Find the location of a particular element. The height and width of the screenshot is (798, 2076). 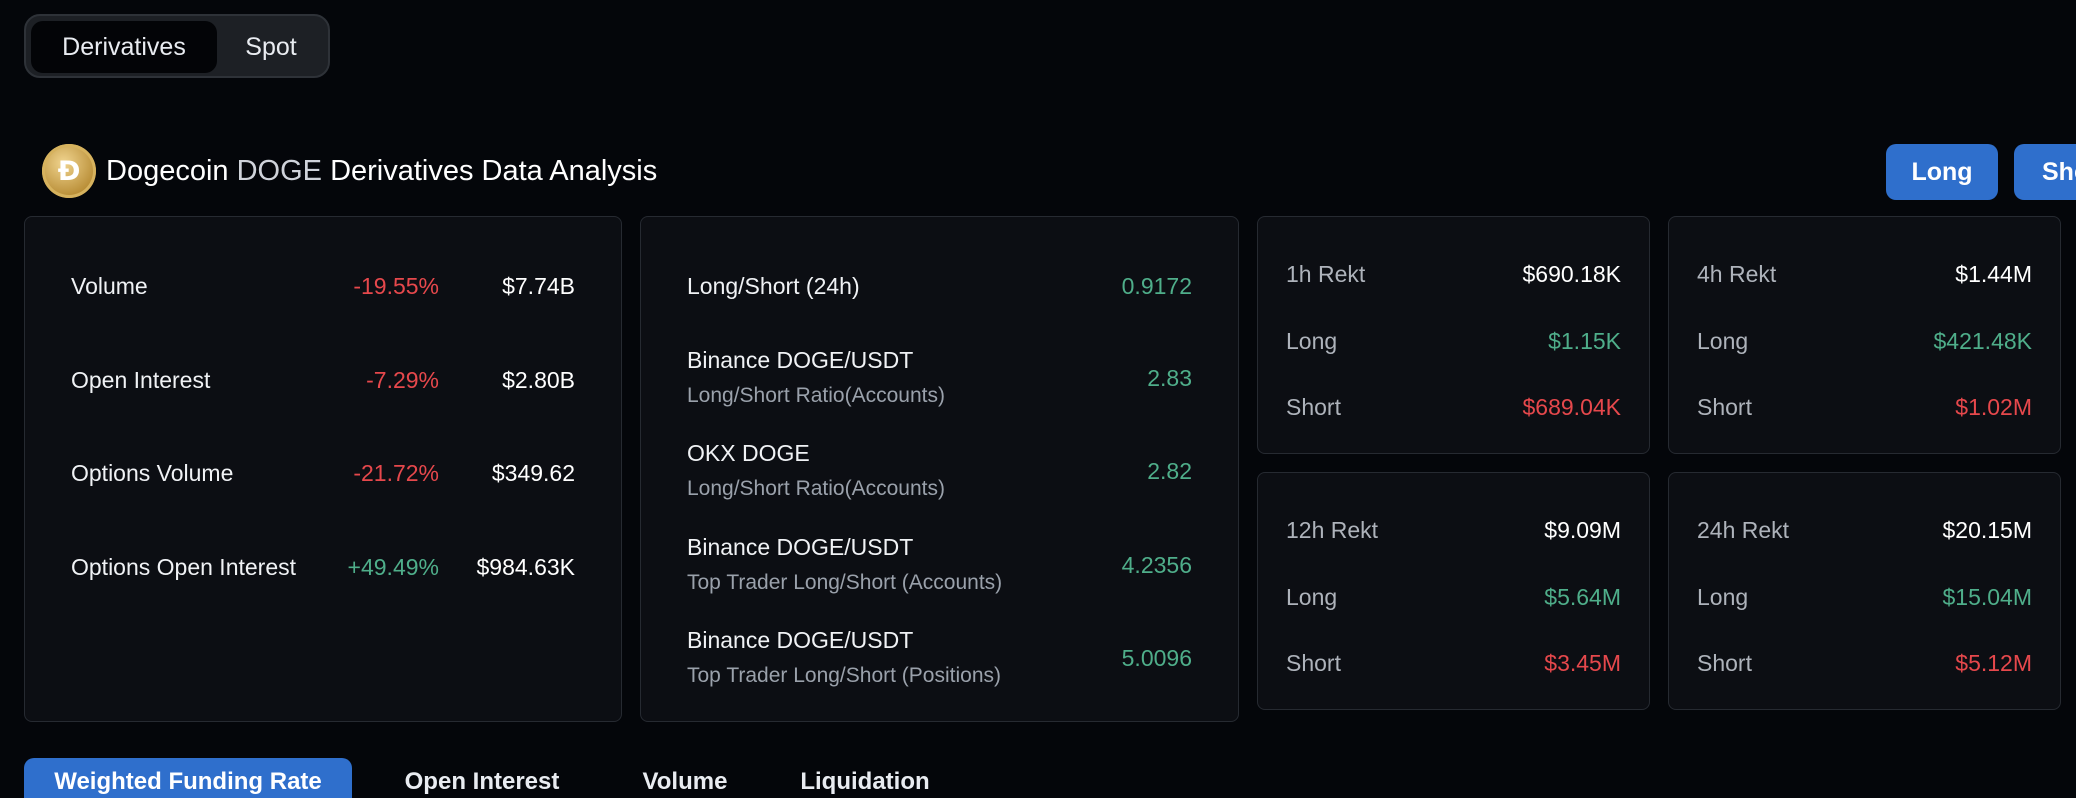

rekt-short-value: $5.12M is located at coordinates (1993, 663).